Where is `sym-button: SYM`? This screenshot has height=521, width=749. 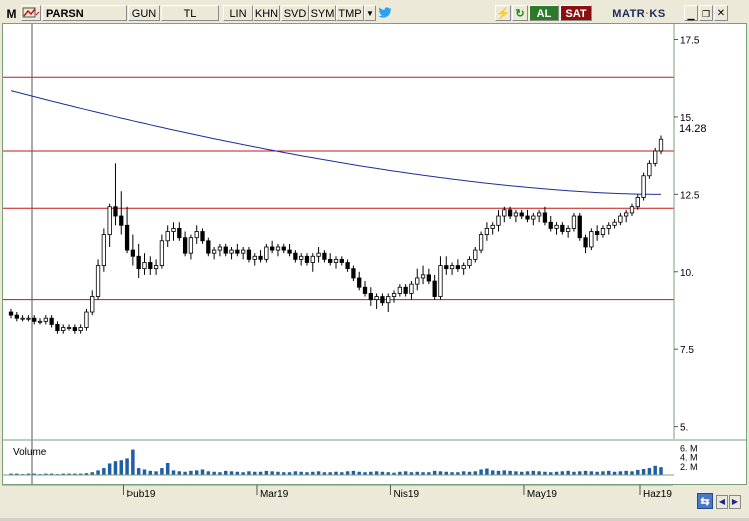 sym-button: SYM is located at coordinates (322, 13).